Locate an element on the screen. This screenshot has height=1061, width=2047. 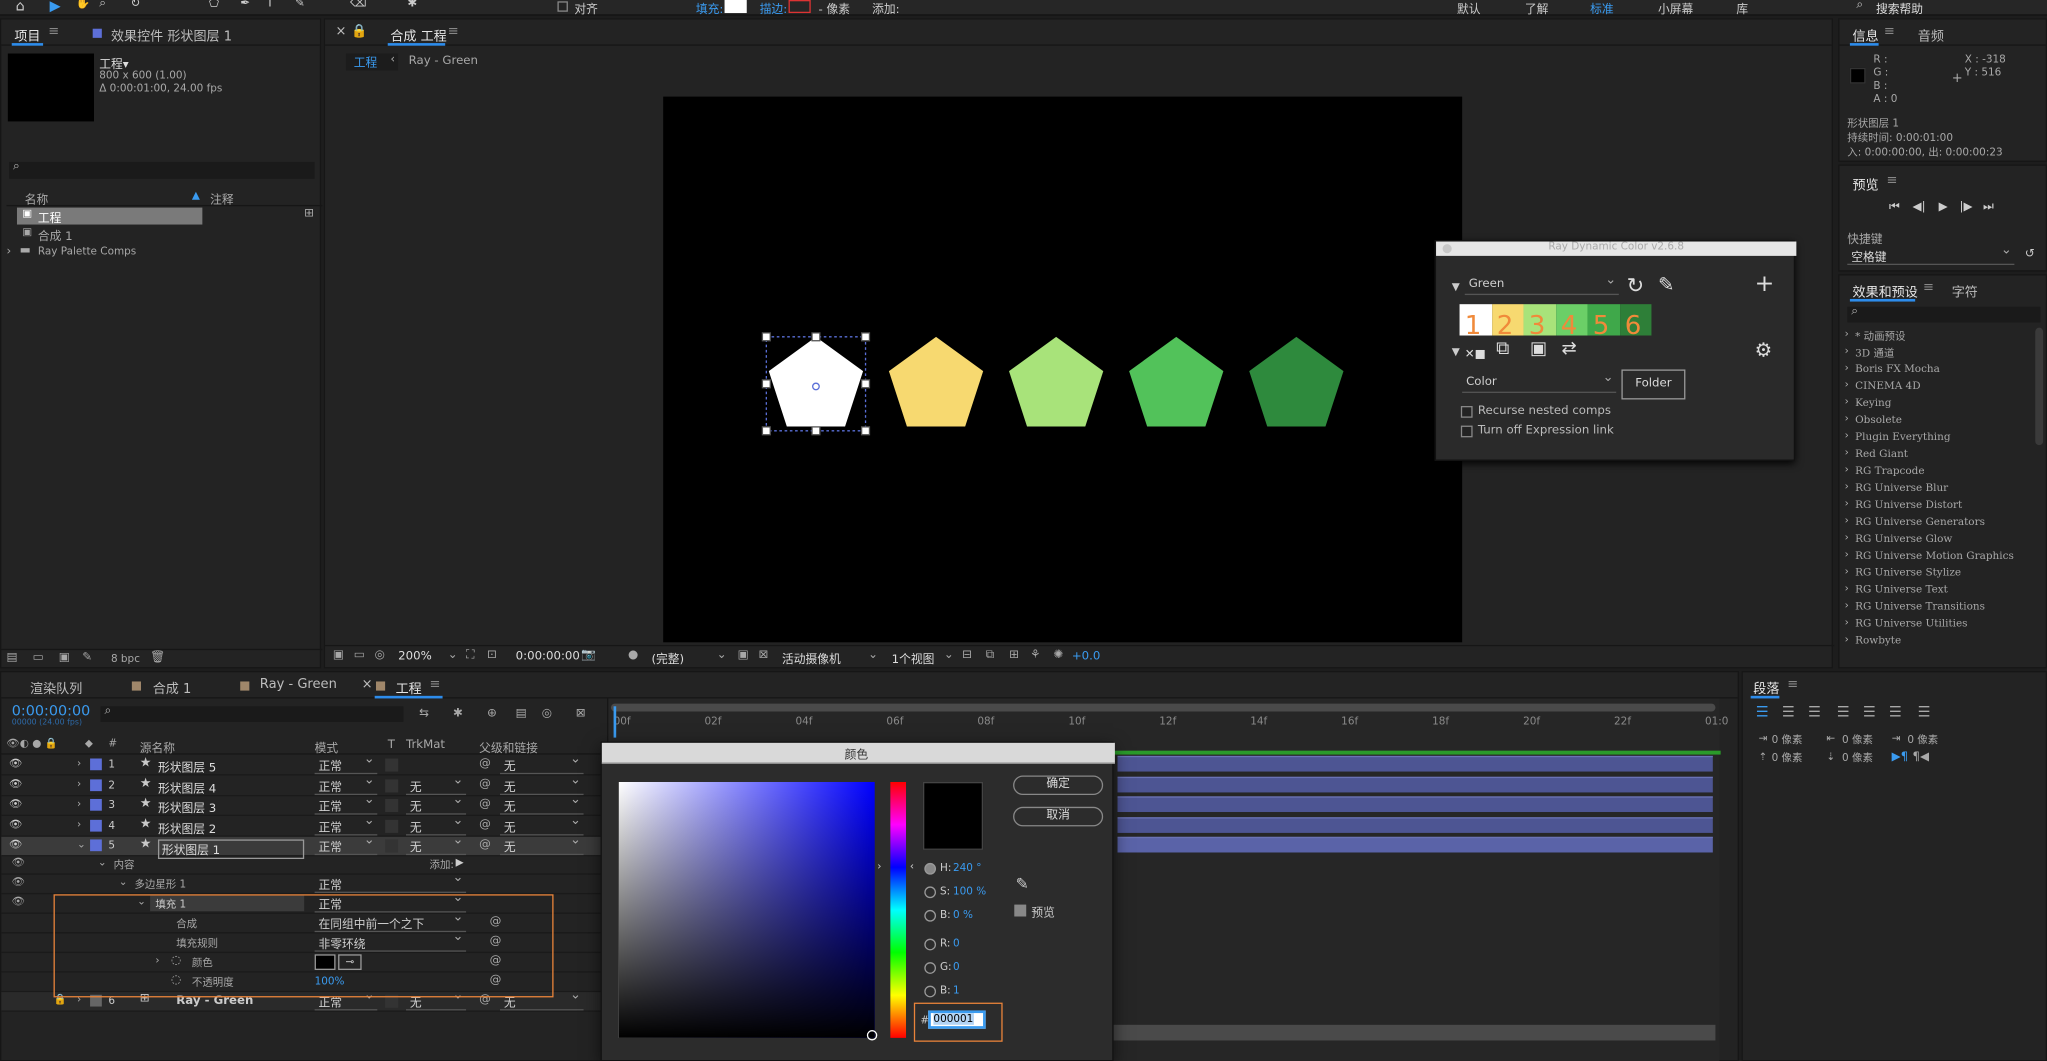
hand-tool-icon: ✋ is located at coordinates (83, 5).